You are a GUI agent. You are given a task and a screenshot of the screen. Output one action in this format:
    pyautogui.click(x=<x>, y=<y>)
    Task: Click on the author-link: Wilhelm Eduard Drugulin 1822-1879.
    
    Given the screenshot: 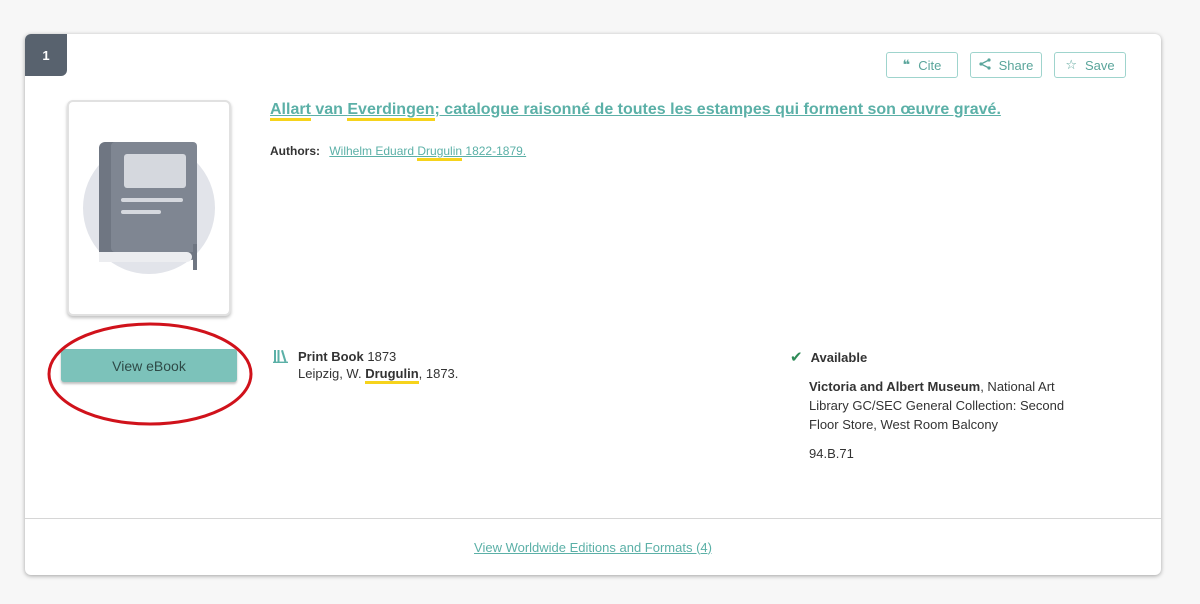 What is the action you would take?
    pyautogui.click(x=428, y=152)
    